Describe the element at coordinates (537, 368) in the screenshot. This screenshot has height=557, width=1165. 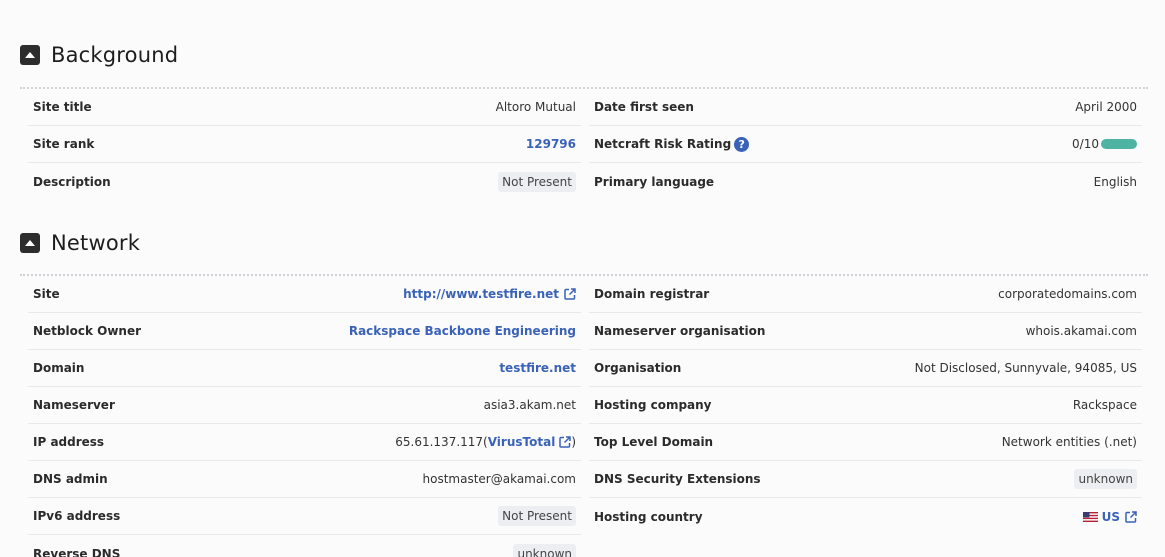
I see `domain-link: testfire.net` at that location.